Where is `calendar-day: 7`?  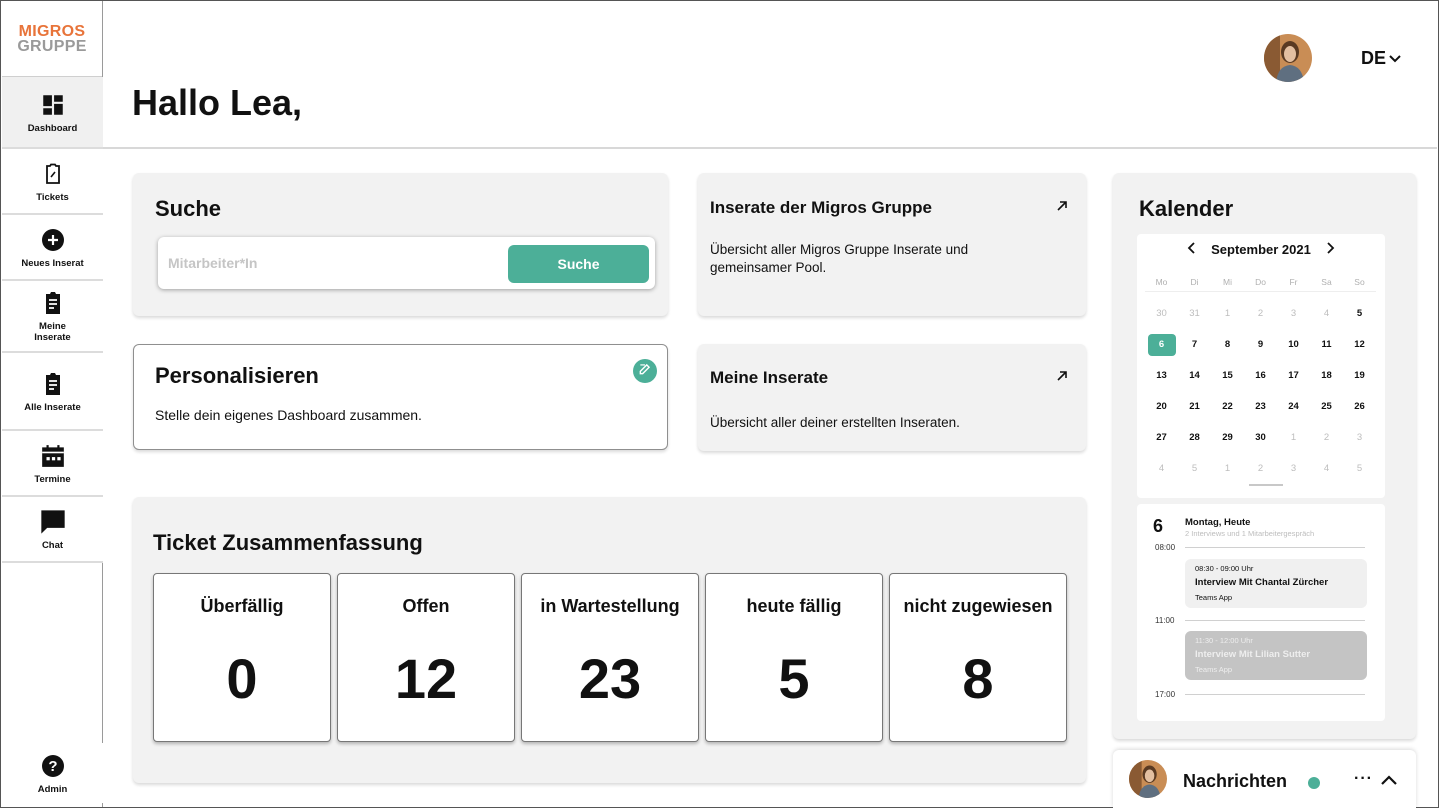 calendar-day: 7 is located at coordinates (1194, 344).